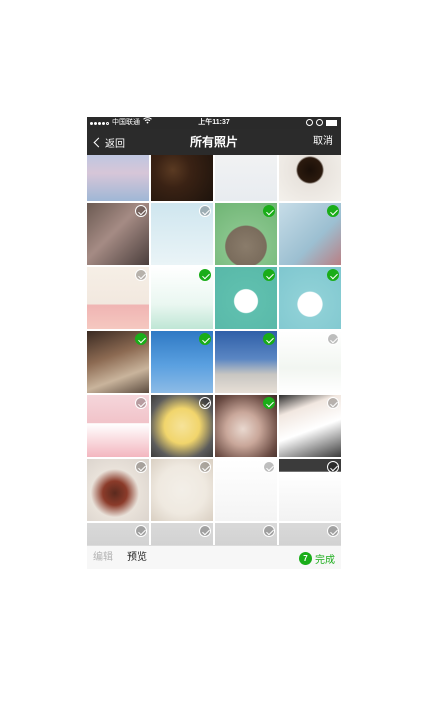 The width and height of the screenshot is (426, 725). I want to click on edit-button: 编辑, so click(103, 557).